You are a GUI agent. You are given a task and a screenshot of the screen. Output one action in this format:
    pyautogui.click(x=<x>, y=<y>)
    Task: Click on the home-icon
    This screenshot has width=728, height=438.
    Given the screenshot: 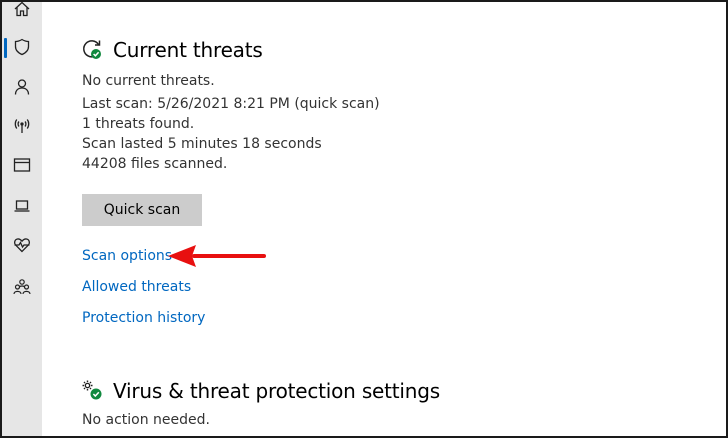 What is the action you would take?
    pyautogui.click(x=22, y=9)
    